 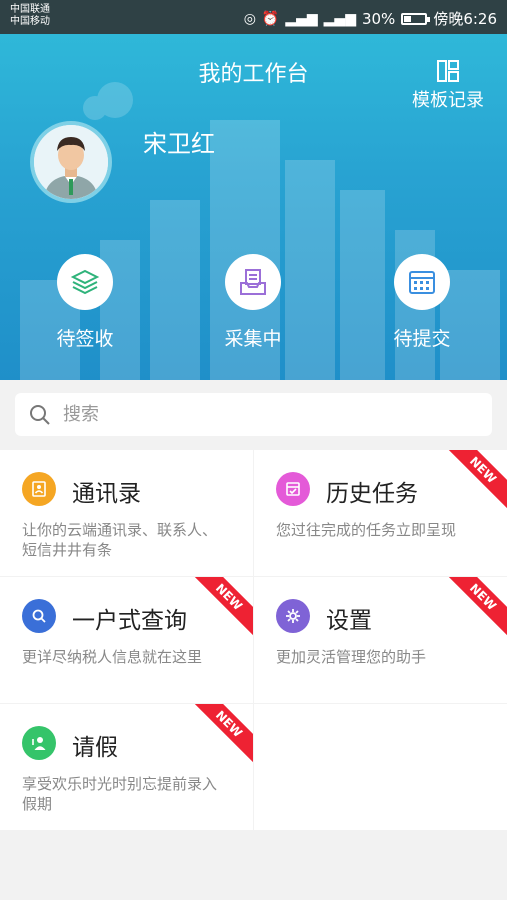 What do you see at coordinates (39, 616) in the screenshot?
I see `magnifier-icon` at bounding box center [39, 616].